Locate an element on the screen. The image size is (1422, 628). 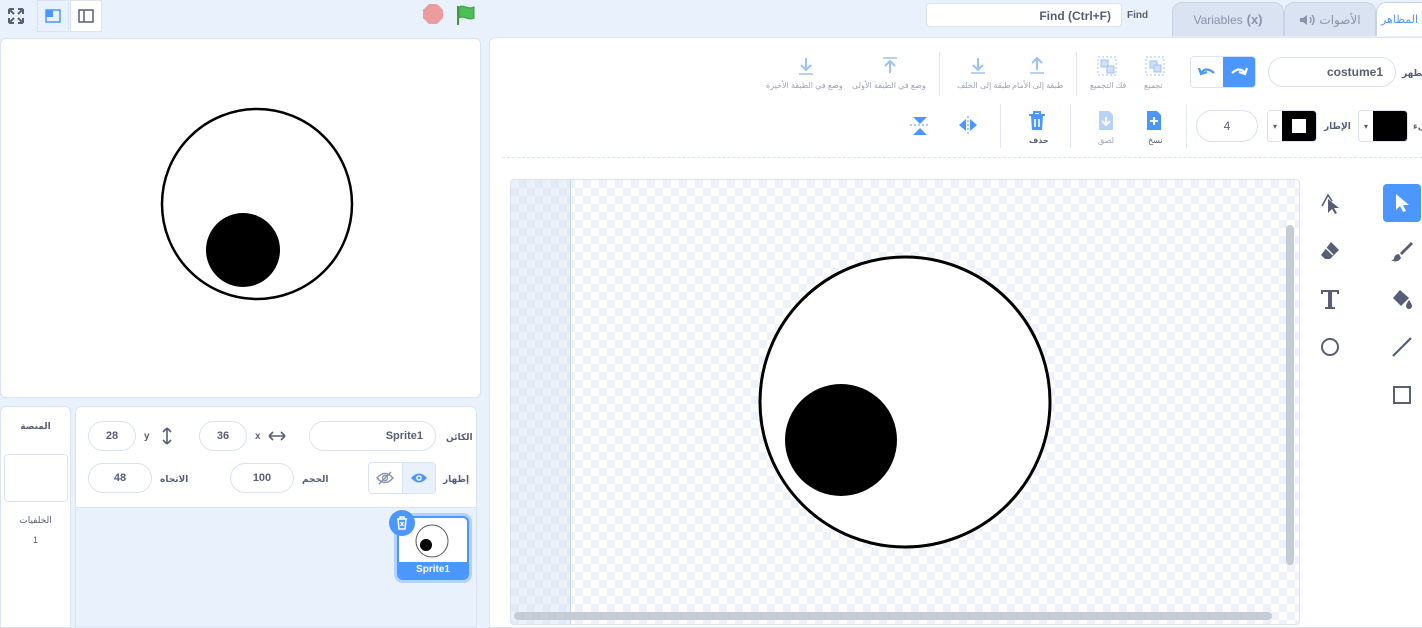
size-input: 100 is located at coordinates (262, 478).